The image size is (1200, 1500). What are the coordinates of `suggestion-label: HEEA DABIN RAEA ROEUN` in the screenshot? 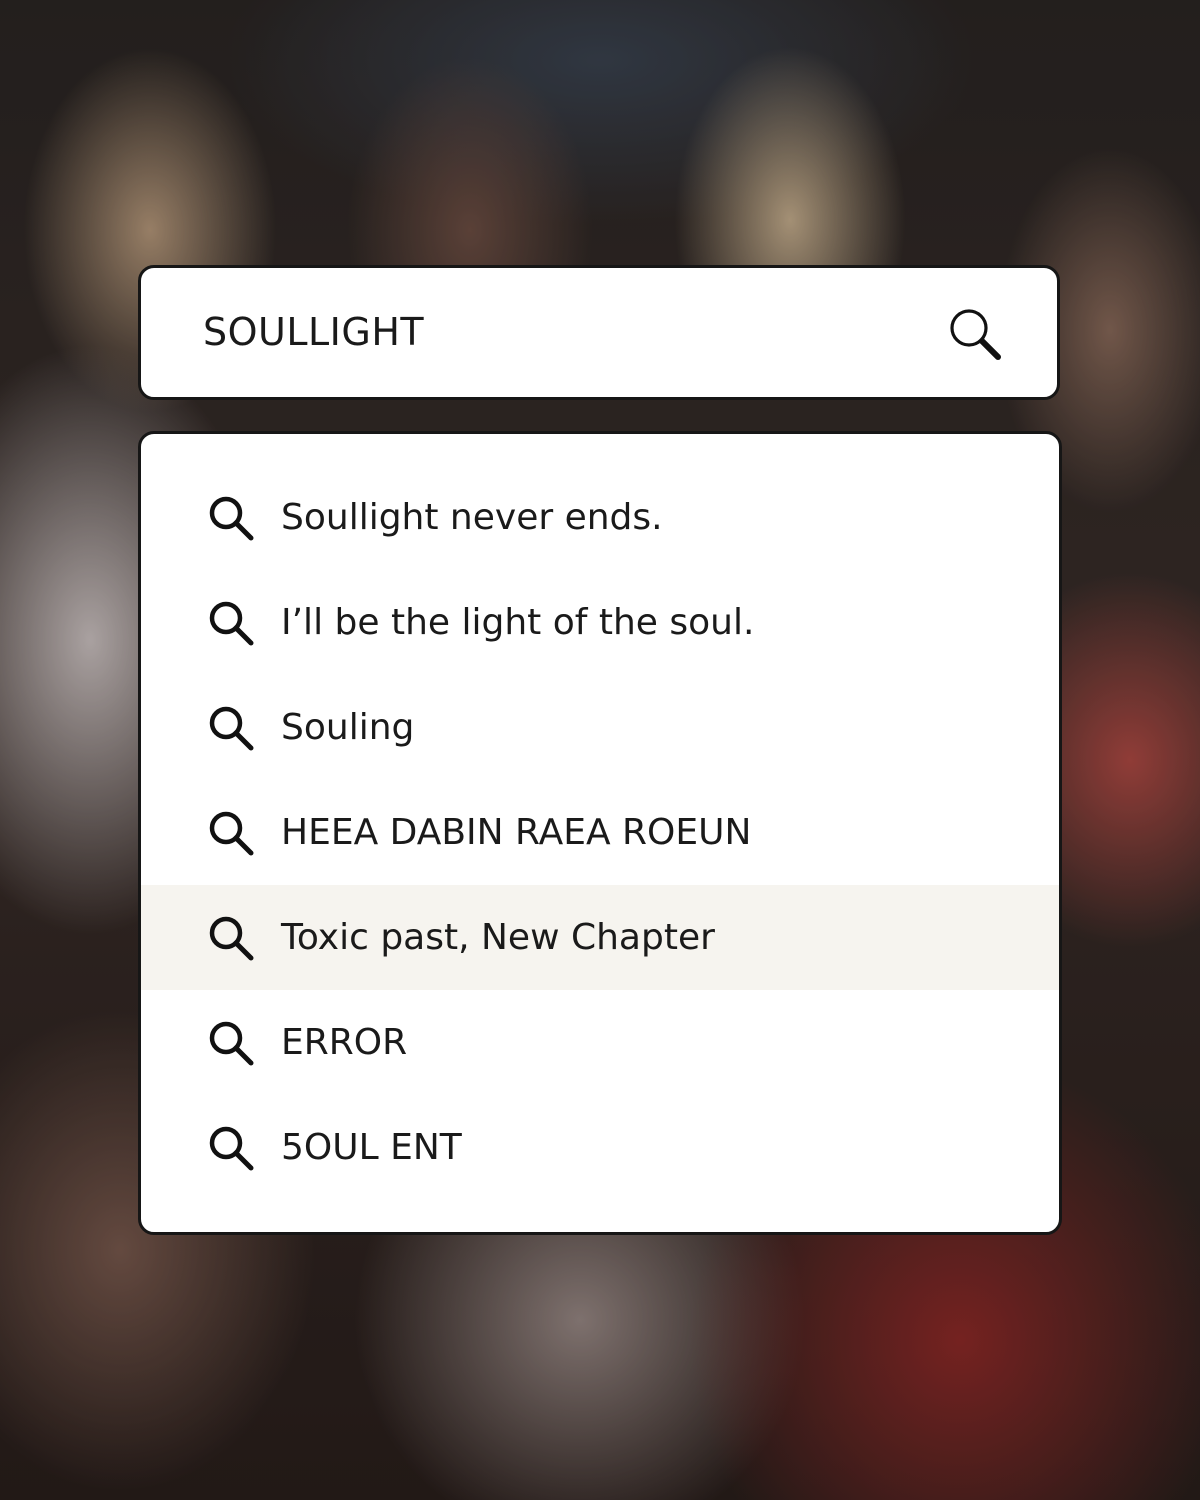 It's located at (516, 832).